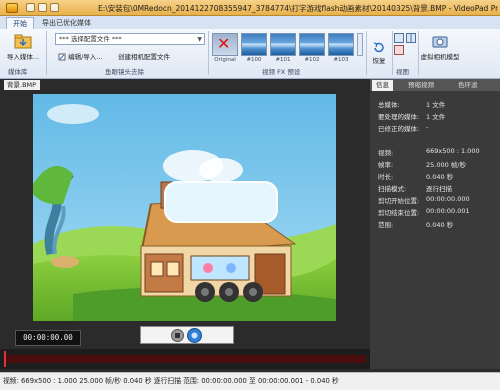  I want to click on view-single-icon, so click(399, 38).